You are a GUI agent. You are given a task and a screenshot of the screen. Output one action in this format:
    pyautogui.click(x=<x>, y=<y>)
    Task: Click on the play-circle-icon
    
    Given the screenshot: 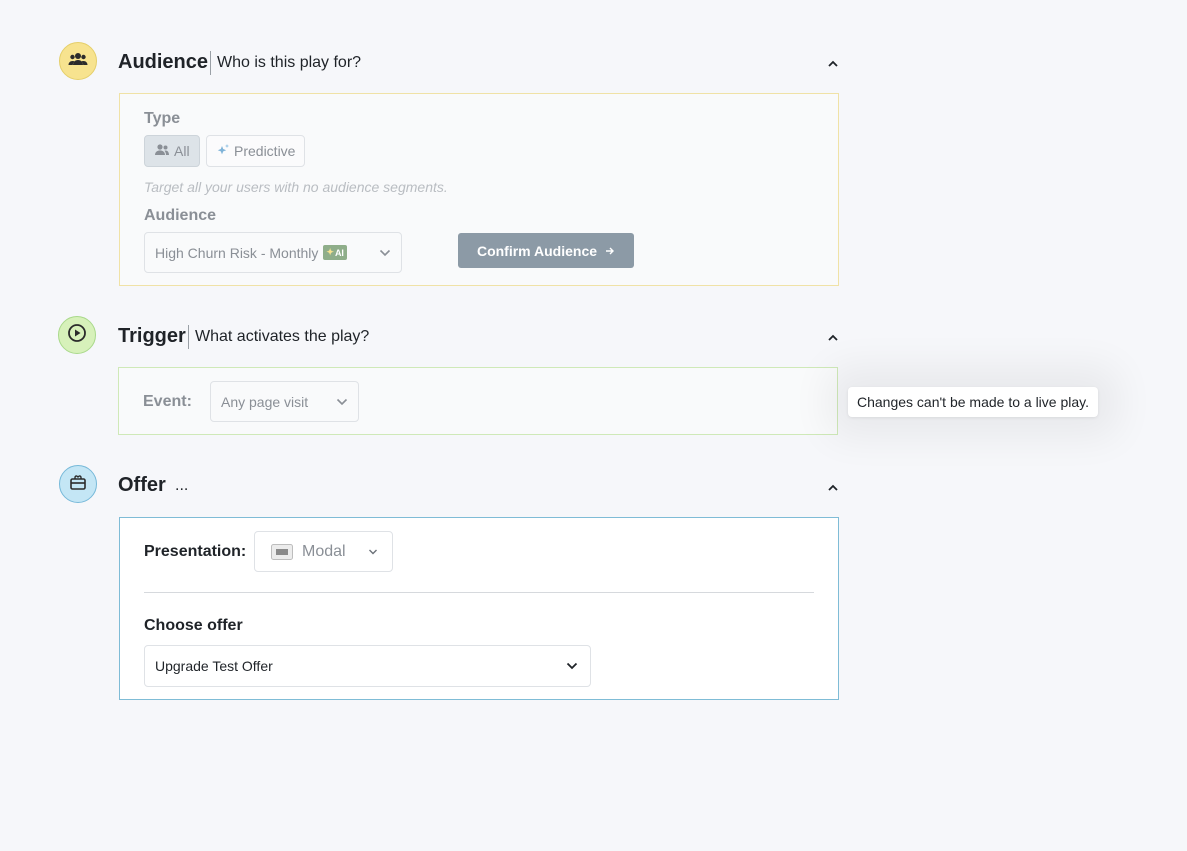 What is the action you would take?
    pyautogui.click(x=77, y=335)
    